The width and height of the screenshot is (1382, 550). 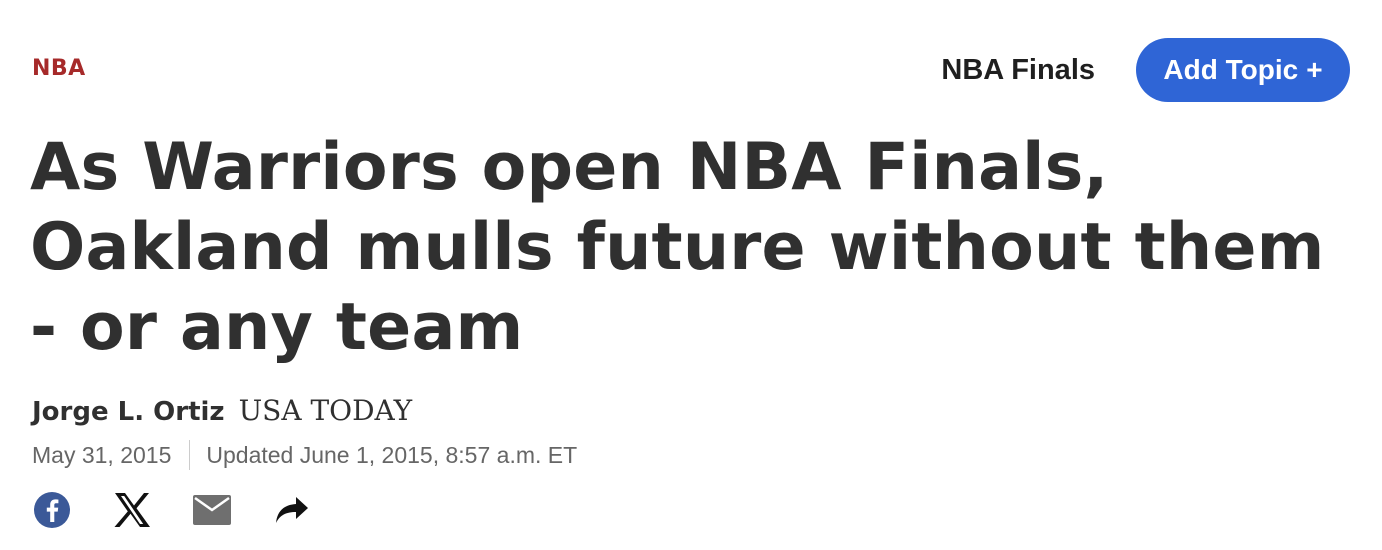 I want to click on share-facebook-button, so click(x=52, y=510).